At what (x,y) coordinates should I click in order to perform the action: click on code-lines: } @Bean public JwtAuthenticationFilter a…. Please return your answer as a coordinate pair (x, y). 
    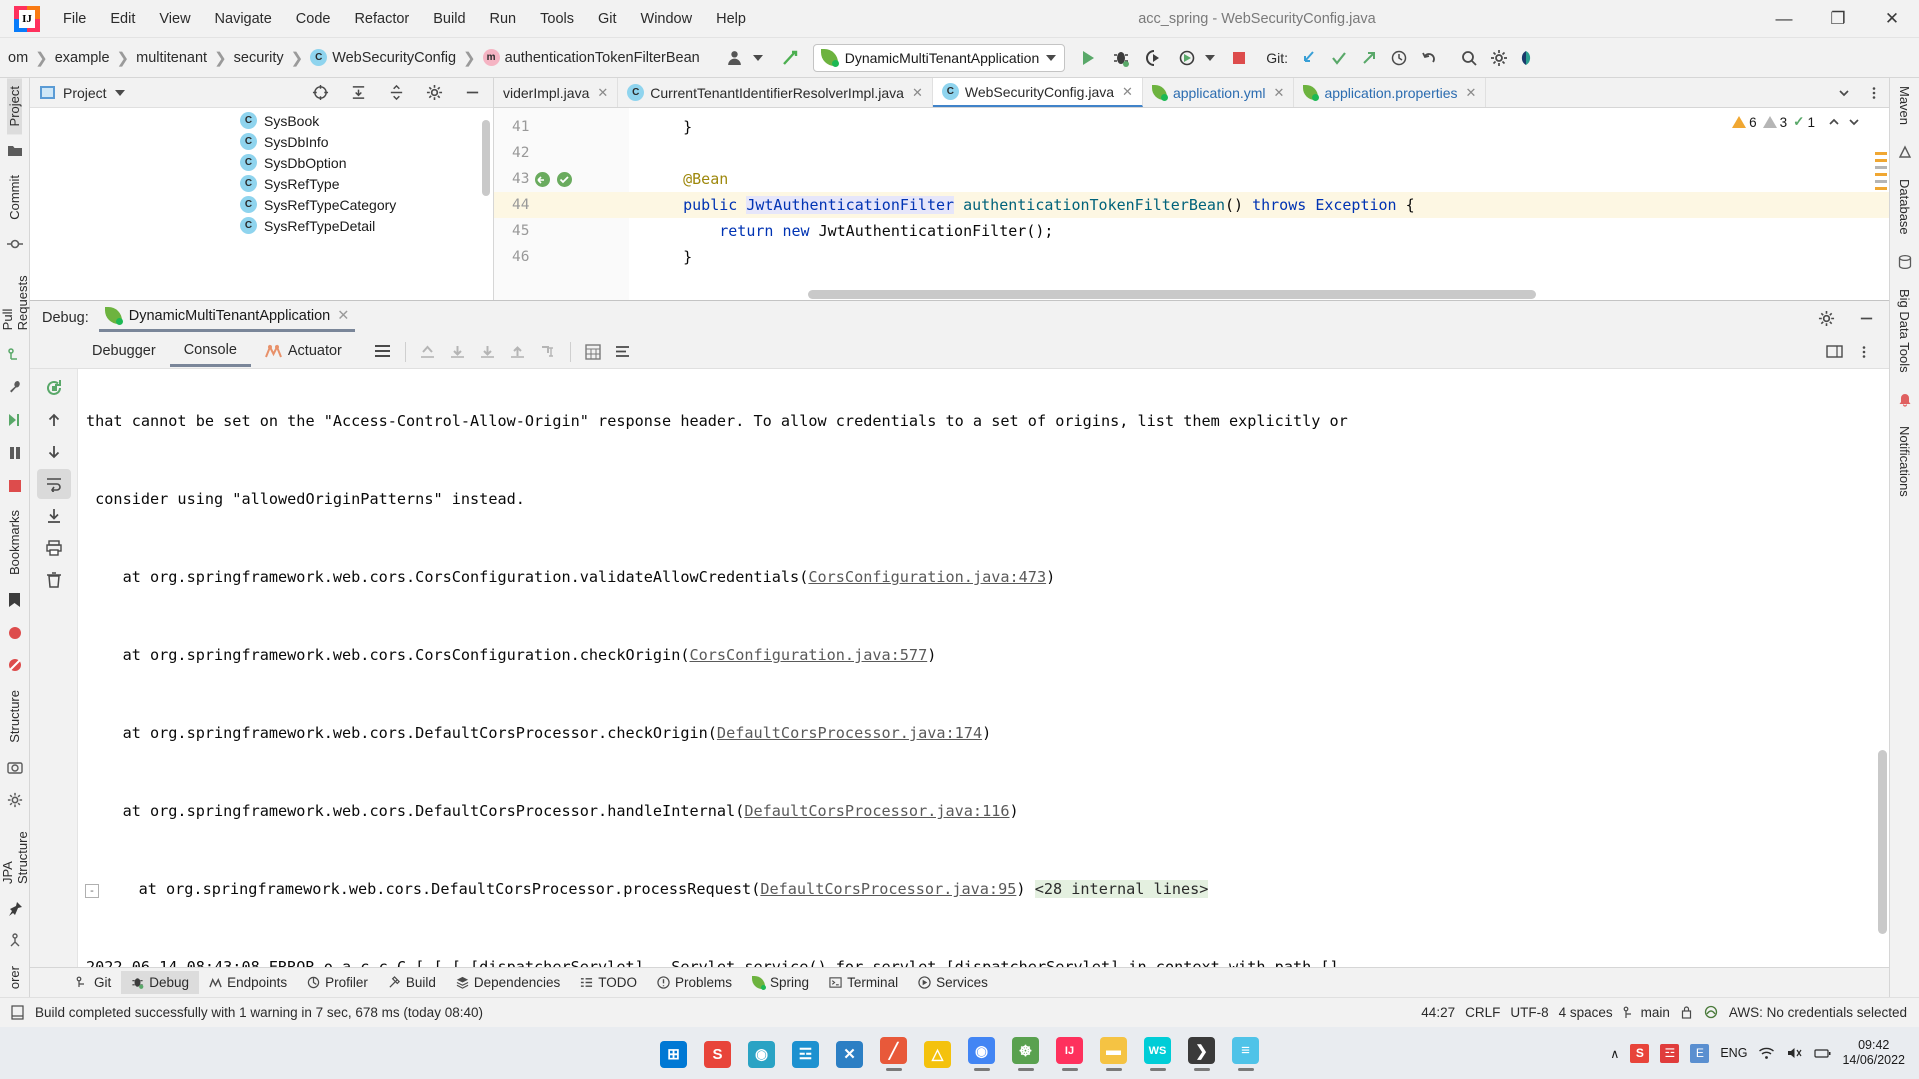
    Looking at the image, I should click on (1259, 204).